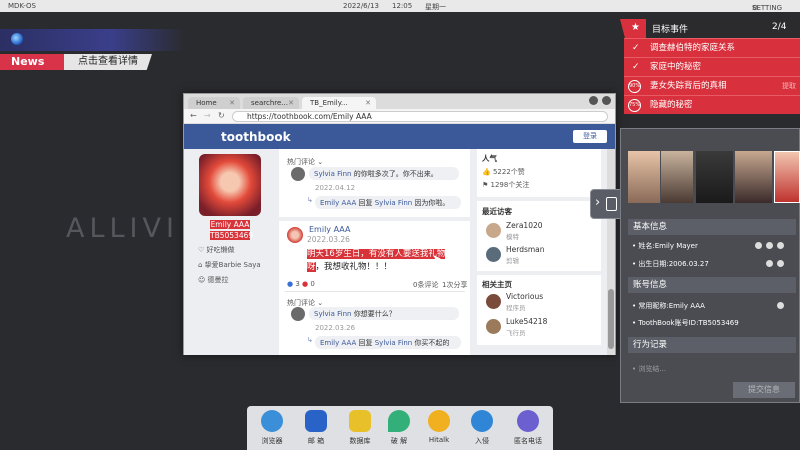 Image resolution: width=800 pixels, height=450 pixels. Describe the element at coordinates (206, 103) in the screenshot. I see `tab-label: Home` at that location.